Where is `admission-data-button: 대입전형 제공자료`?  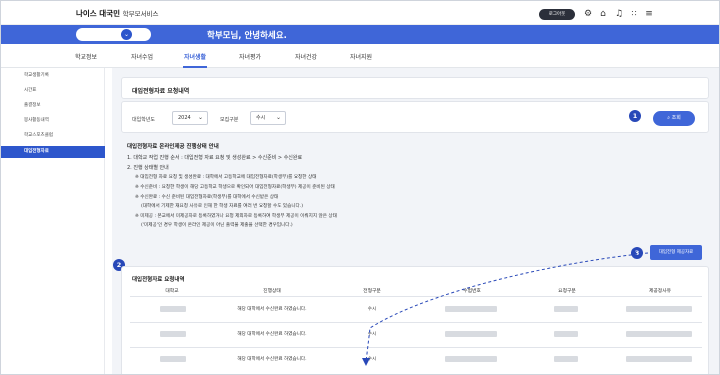
admission-data-button: 대입전형 제공자료 is located at coordinates (676, 252).